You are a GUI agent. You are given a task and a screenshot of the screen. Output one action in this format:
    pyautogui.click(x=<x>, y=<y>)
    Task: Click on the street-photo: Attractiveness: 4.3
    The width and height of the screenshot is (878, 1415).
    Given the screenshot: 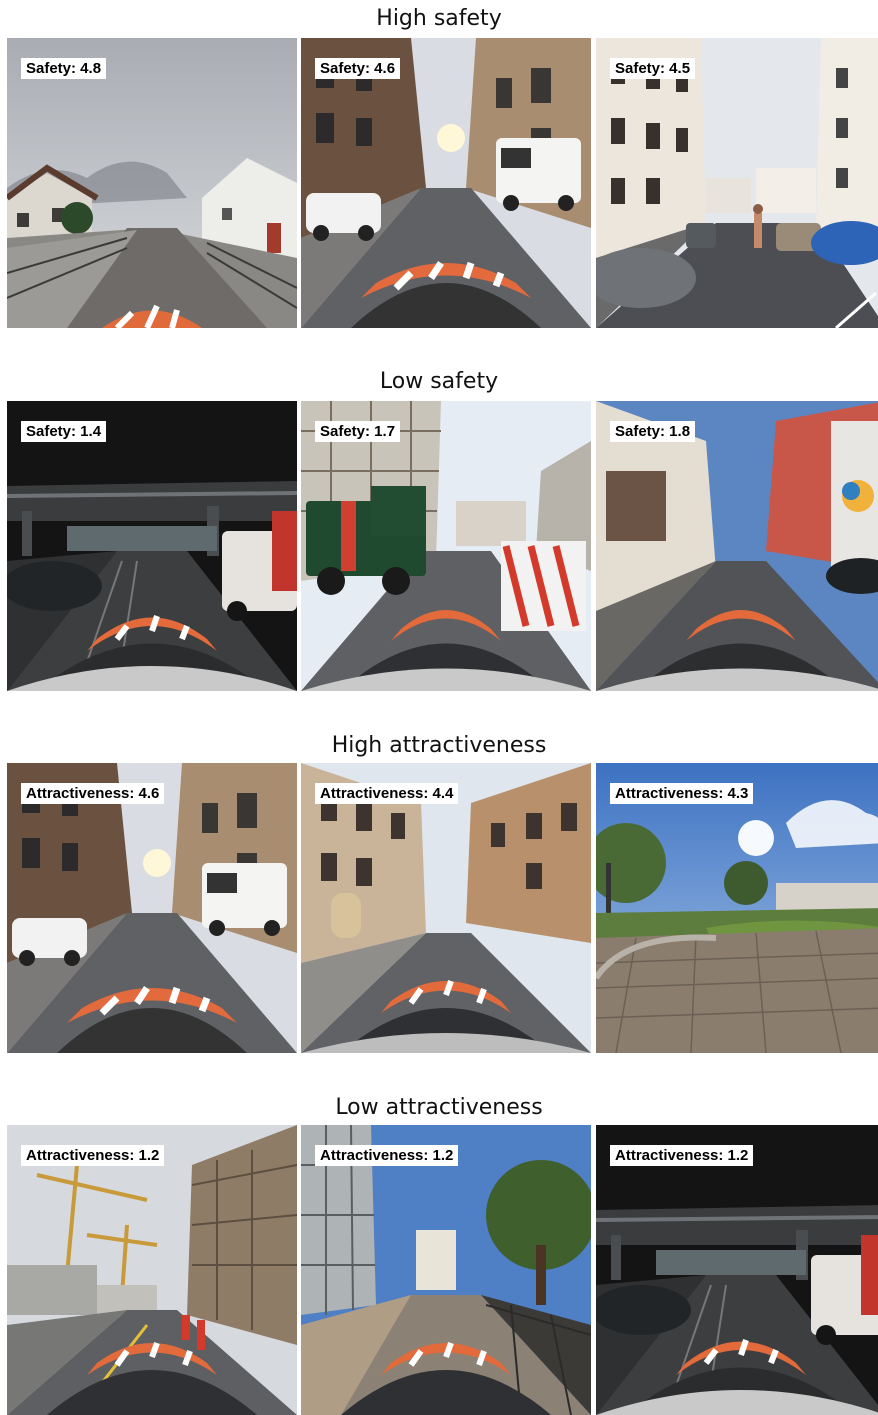 What is the action you would take?
    pyautogui.click(x=737, y=908)
    